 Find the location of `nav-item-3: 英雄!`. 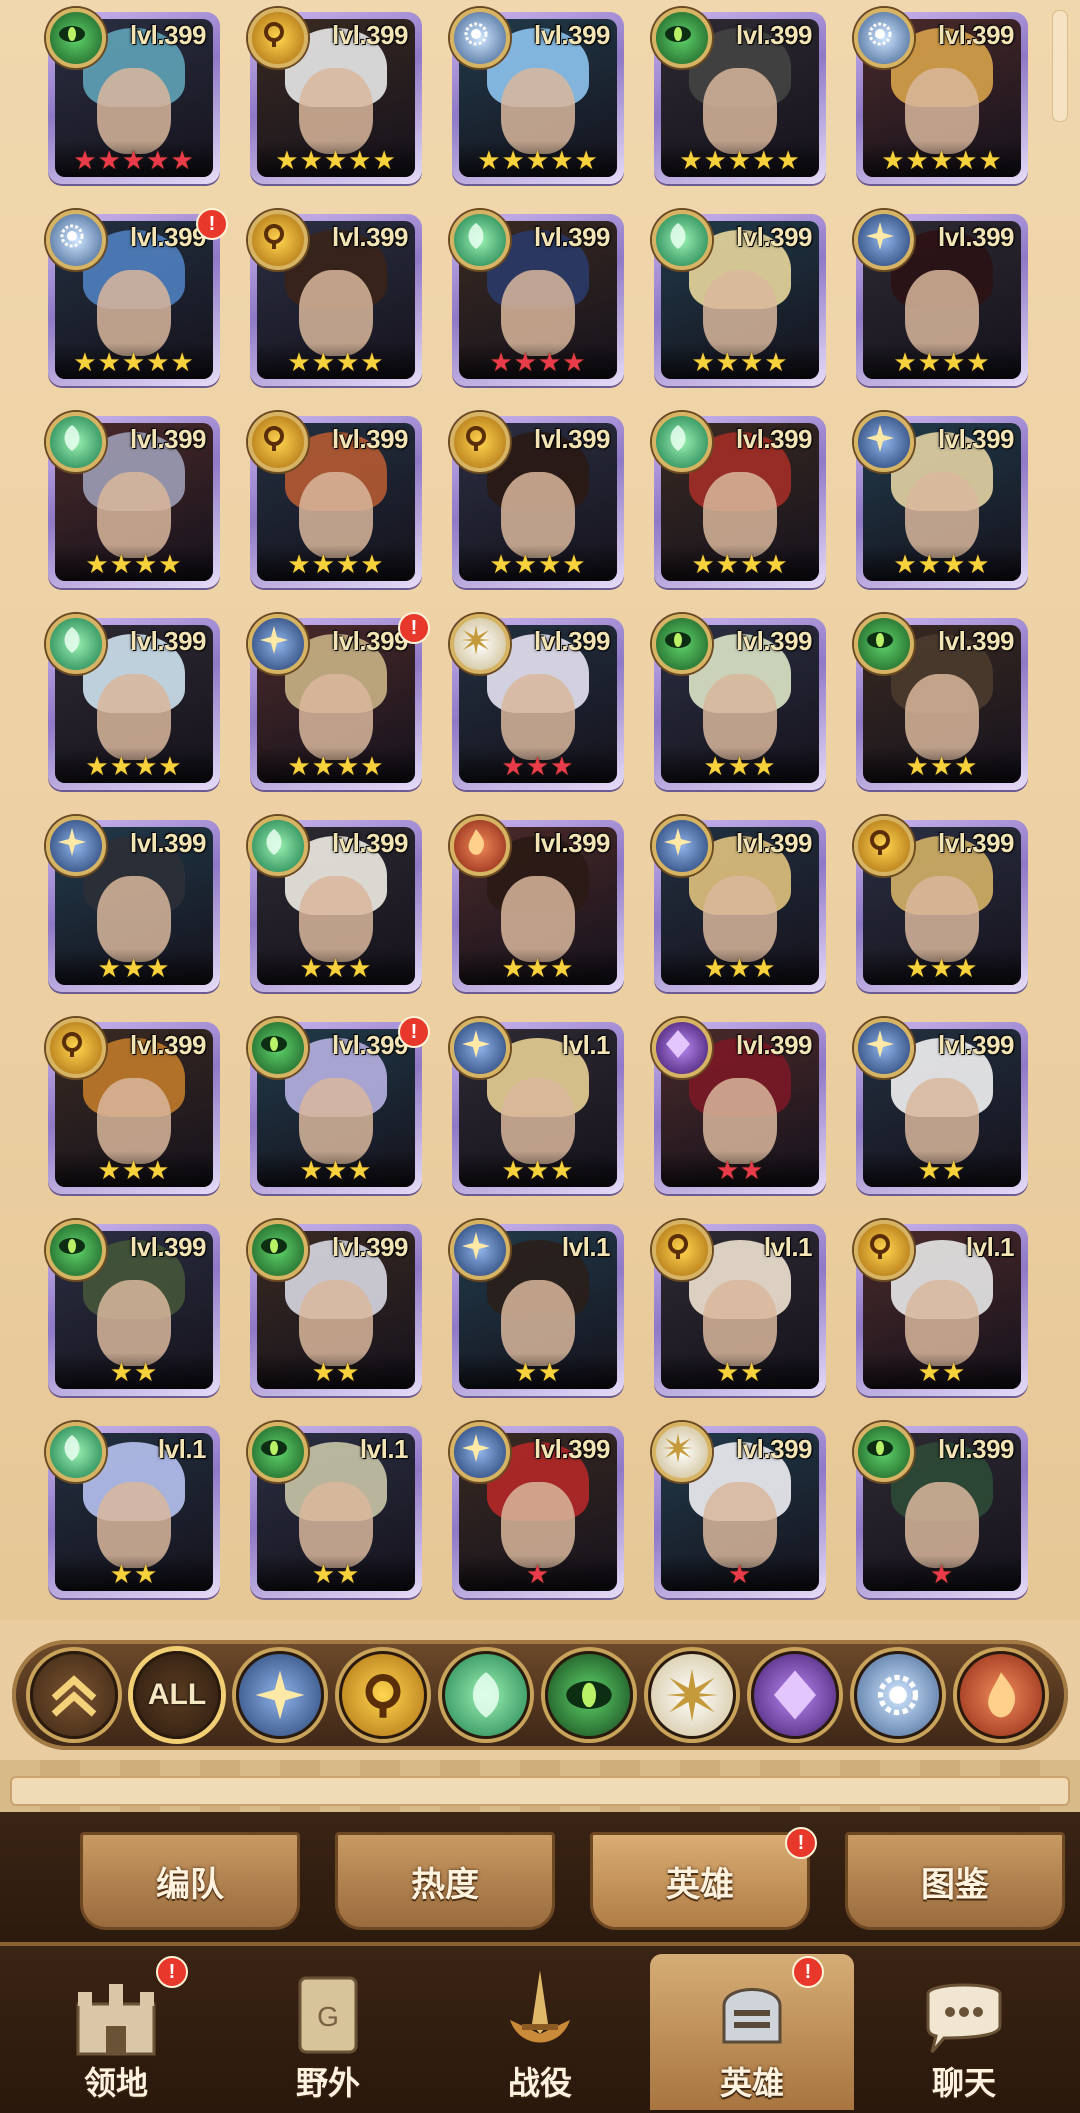

nav-item-3: 英雄! is located at coordinates (752, 2032).